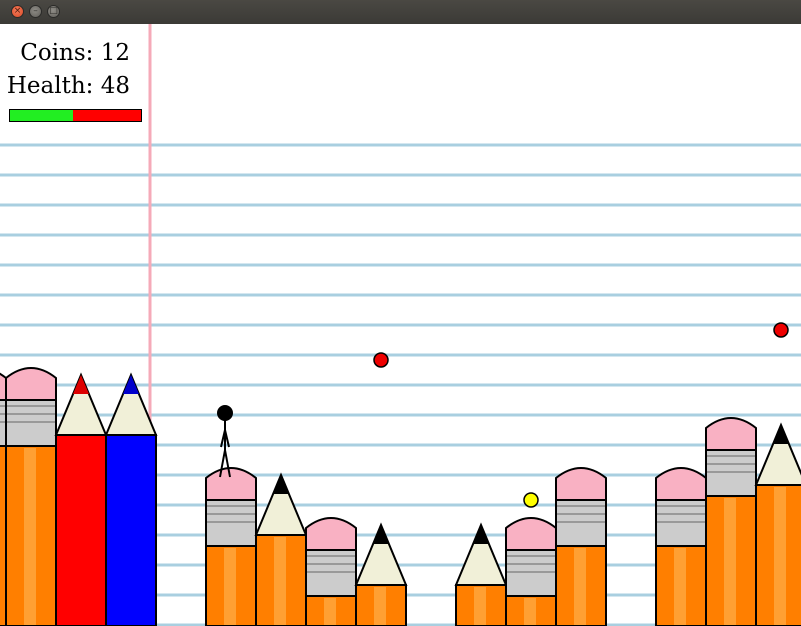 The image size is (801, 626). I want to click on health-bar, so click(75, 115).